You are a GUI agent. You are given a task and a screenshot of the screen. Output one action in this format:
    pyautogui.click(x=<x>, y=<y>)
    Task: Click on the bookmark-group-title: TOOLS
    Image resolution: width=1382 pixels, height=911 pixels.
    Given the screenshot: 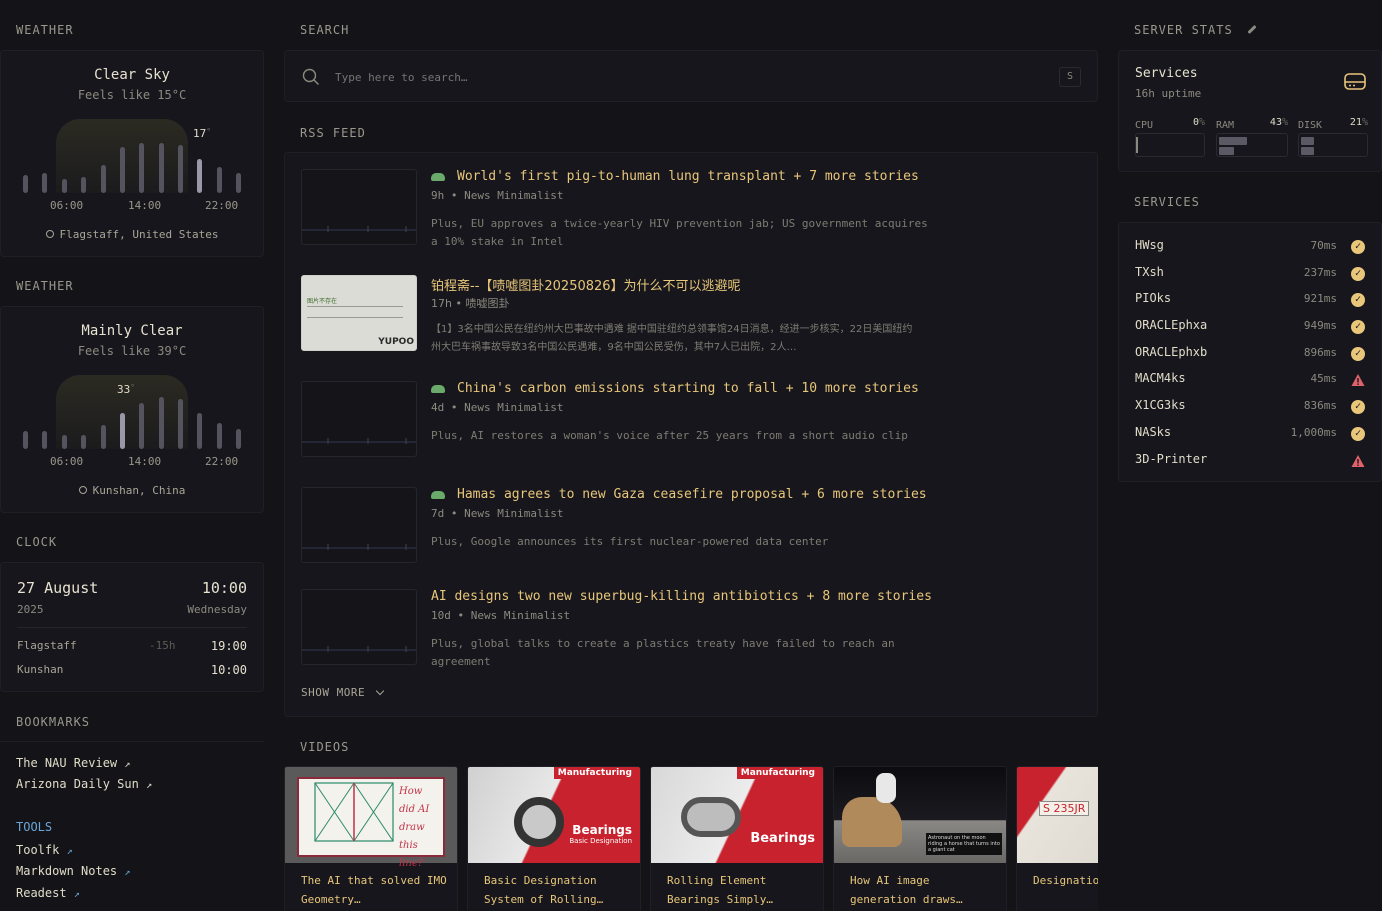 What is the action you would take?
    pyautogui.click(x=34, y=827)
    